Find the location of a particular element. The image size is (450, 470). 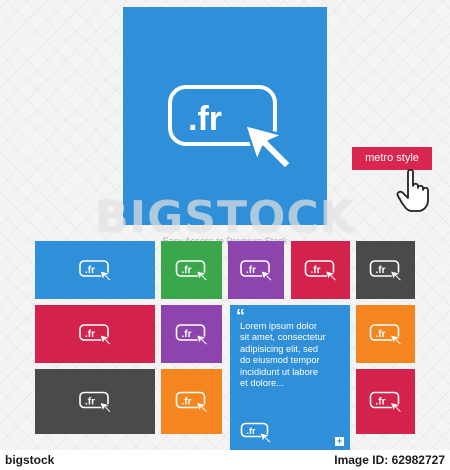

small-domain-fr-icon: .fr is located at coordinates (256, 432).